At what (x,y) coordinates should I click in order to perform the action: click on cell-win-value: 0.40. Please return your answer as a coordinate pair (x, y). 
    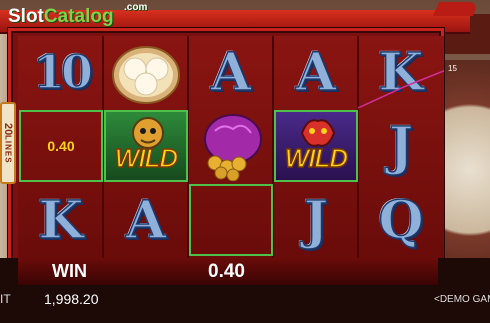
    Looking at the image, I should click on (61, 146).